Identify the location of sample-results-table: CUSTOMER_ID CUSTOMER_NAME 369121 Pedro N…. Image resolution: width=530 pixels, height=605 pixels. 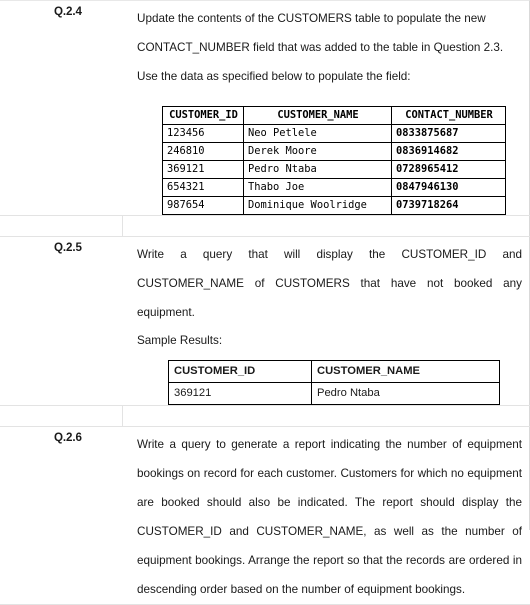
(334, 382).